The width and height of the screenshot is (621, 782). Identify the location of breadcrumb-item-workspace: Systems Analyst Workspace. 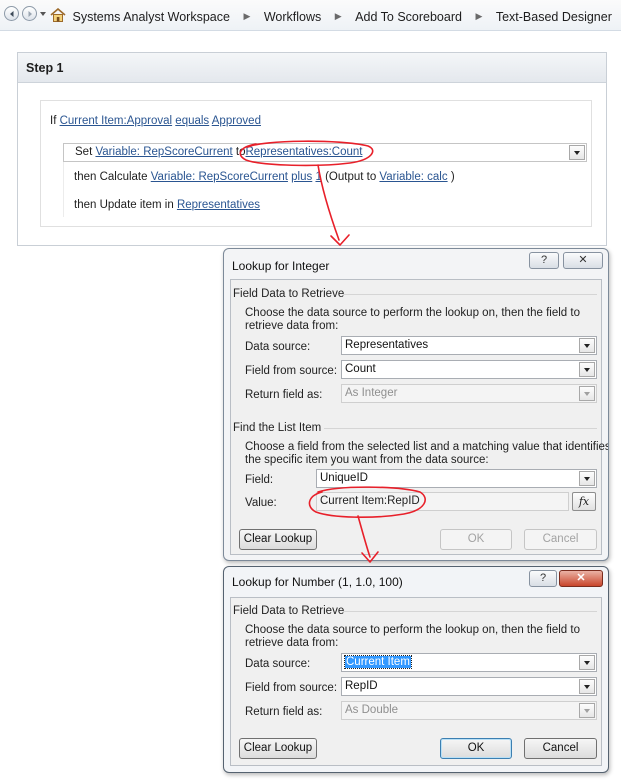
(150, 17).